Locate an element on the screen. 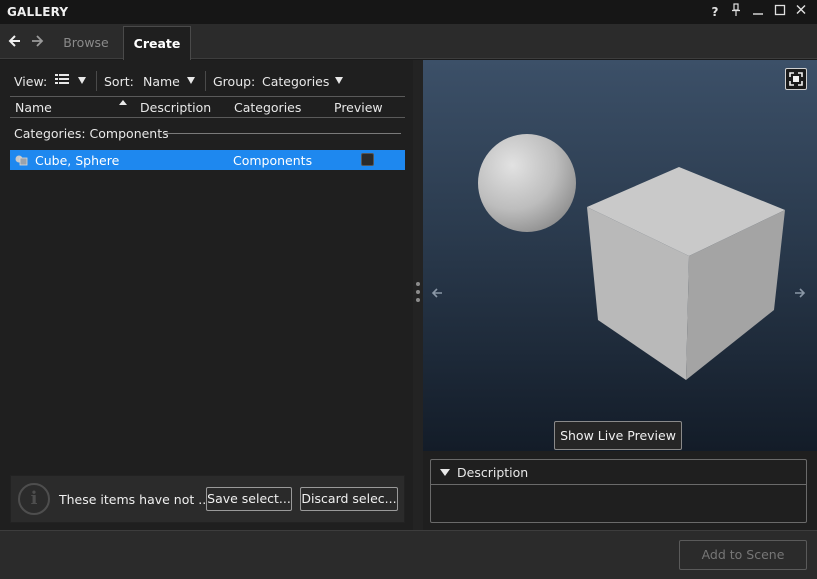 The width and height of the screenshot is (817, 579). item-category: Components is located at coordinates (273, 160).